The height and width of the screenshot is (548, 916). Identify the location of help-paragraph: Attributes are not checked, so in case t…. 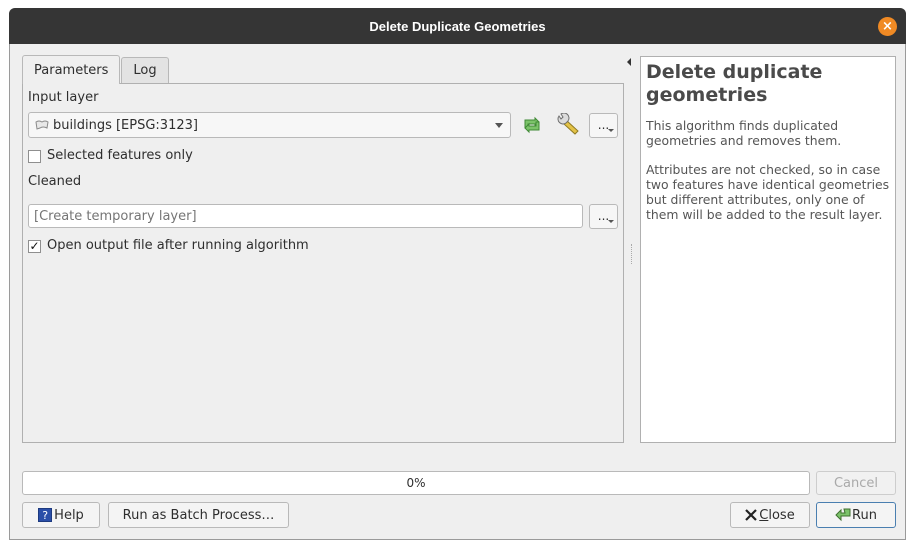
(768, 192).